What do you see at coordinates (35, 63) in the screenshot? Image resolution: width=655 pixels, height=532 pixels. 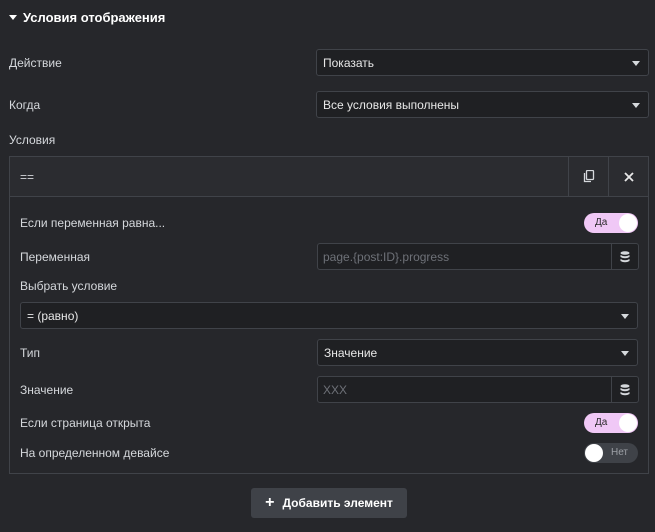 I see `action-label: Действие` at bounding box center [35, 63].